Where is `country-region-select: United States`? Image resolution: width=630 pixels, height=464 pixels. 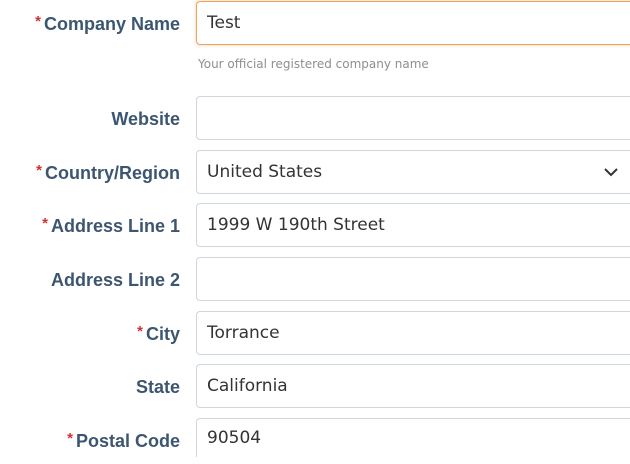 country-region-select: United States is located at coordinates (413, 172).